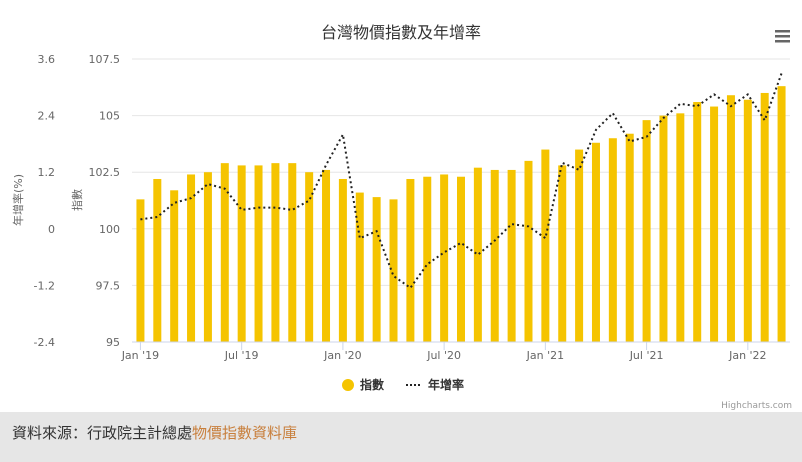 Image resolution: width=802 pixels, height=462 pixels. Describe the element at coordinates (348, 385) in the screenshot. I see `legend-index-marker` at that location.